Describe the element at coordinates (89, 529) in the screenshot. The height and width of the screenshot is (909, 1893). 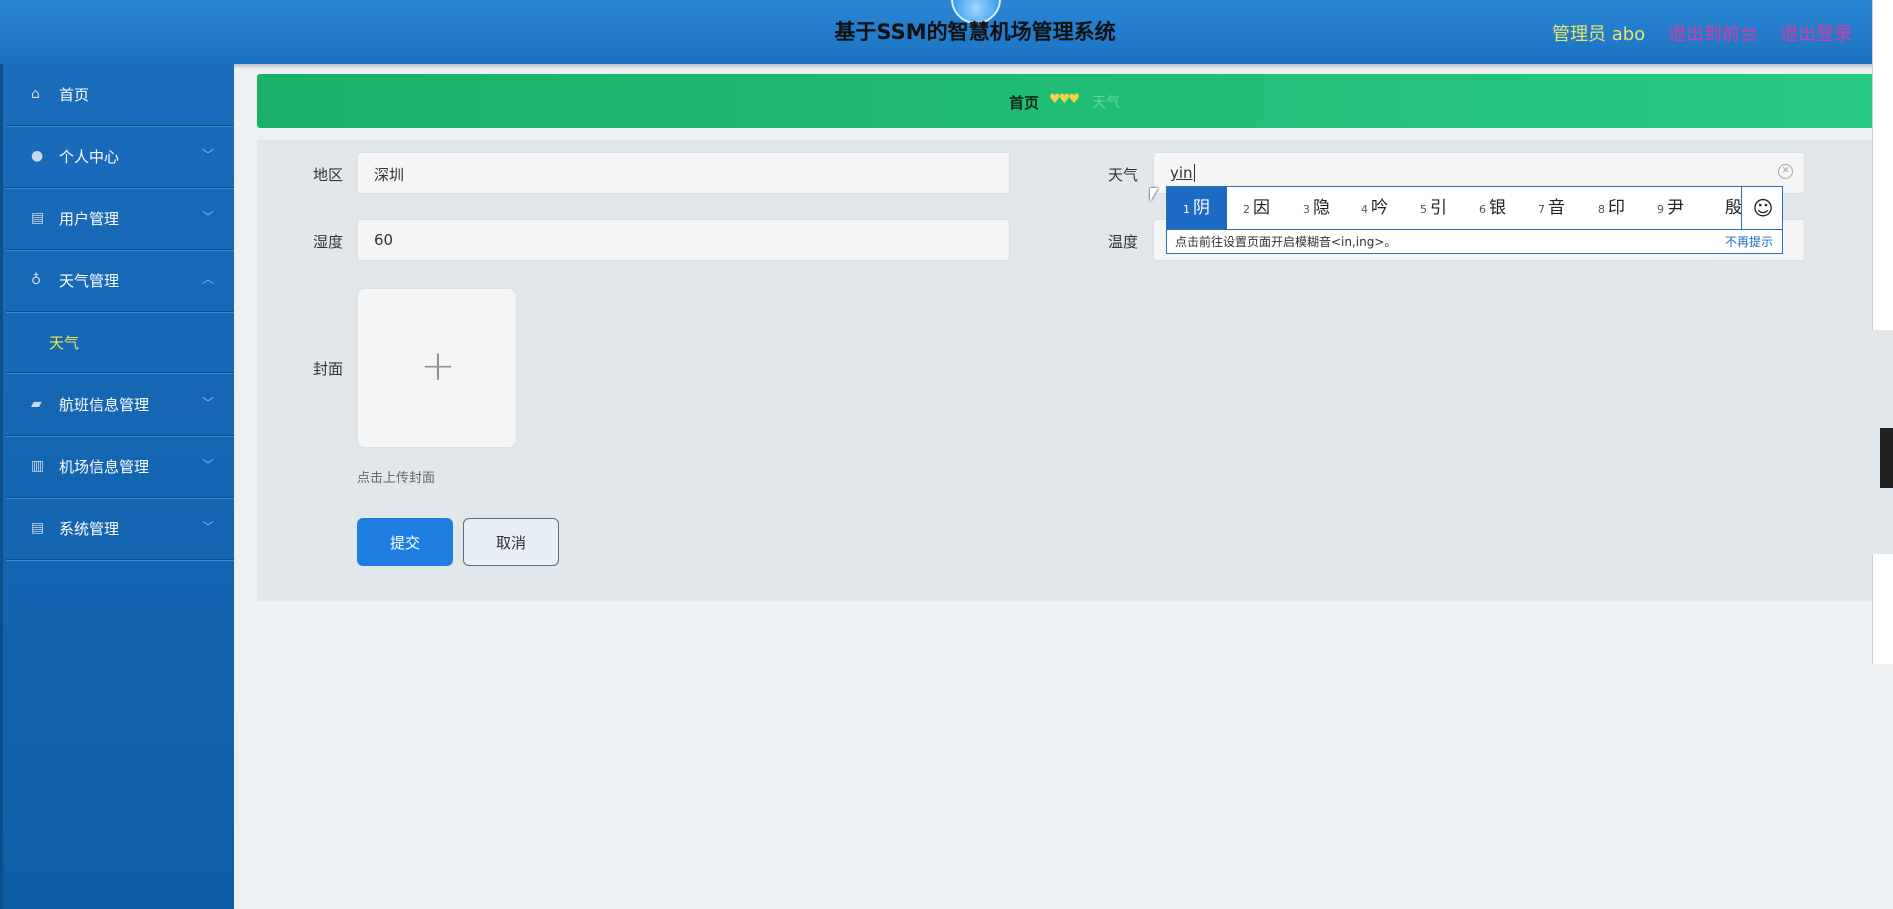
I see `sidebar-item-label: 系统管理` at that location.